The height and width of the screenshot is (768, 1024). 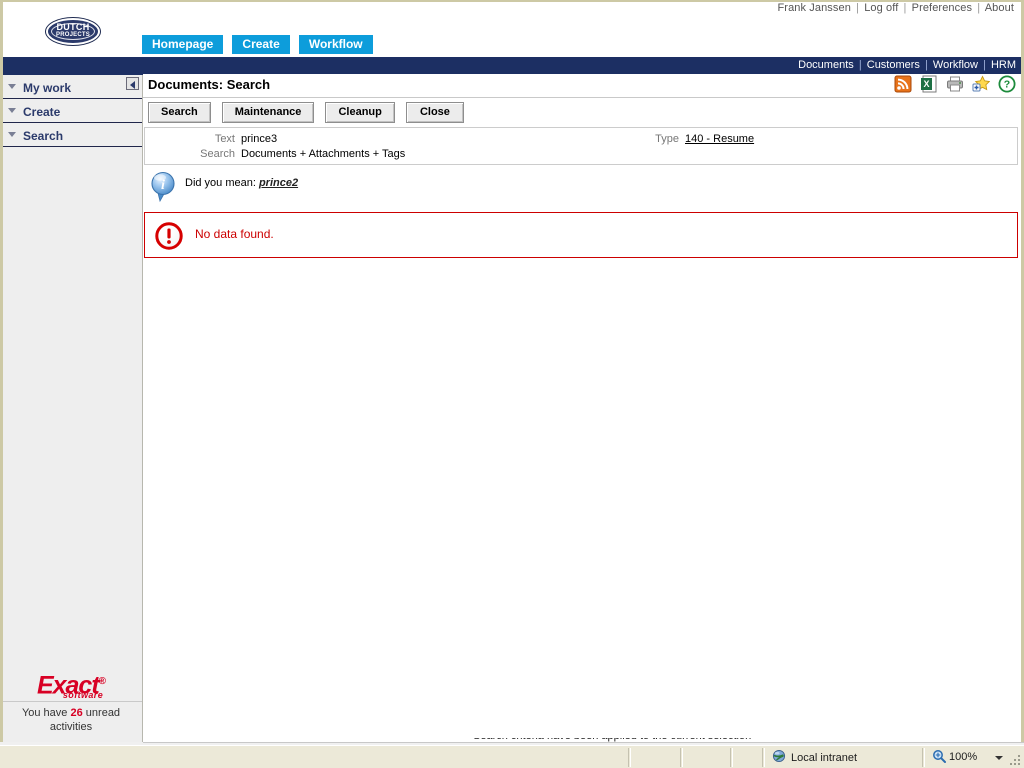 What do you see at coordinates (667, 139) in the screenshot?
I see `type-label: Type` at bounding box center [667, 139].